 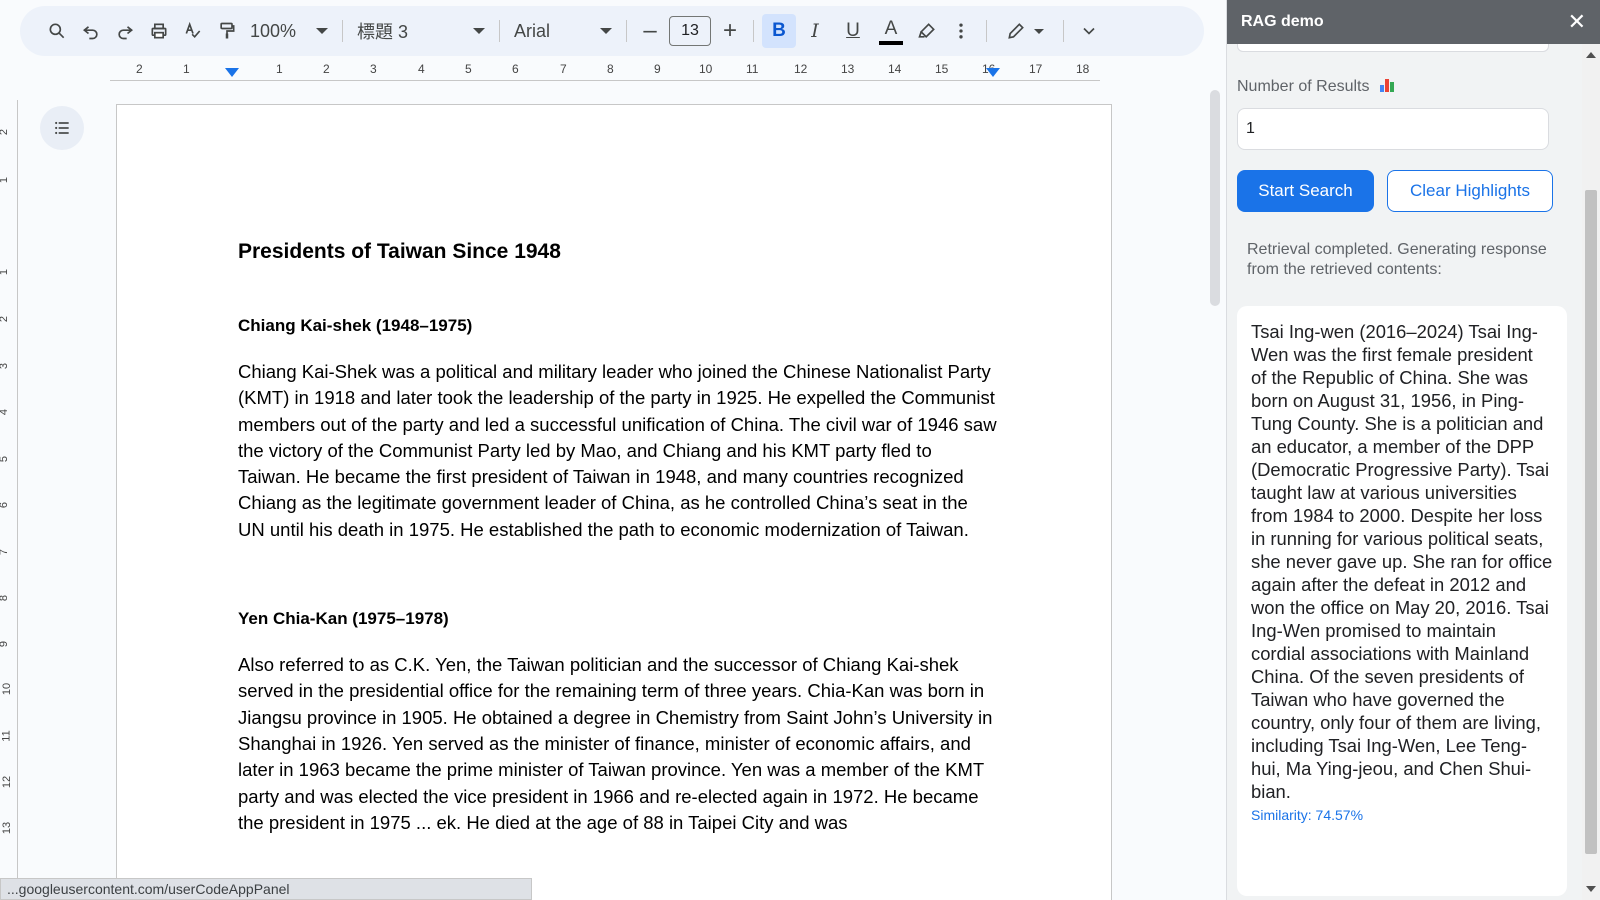 What do you see at coordinates (1083, 69) in the screenshot?
I see `ruler-tick: 18` at bounding box center [1083, 69].